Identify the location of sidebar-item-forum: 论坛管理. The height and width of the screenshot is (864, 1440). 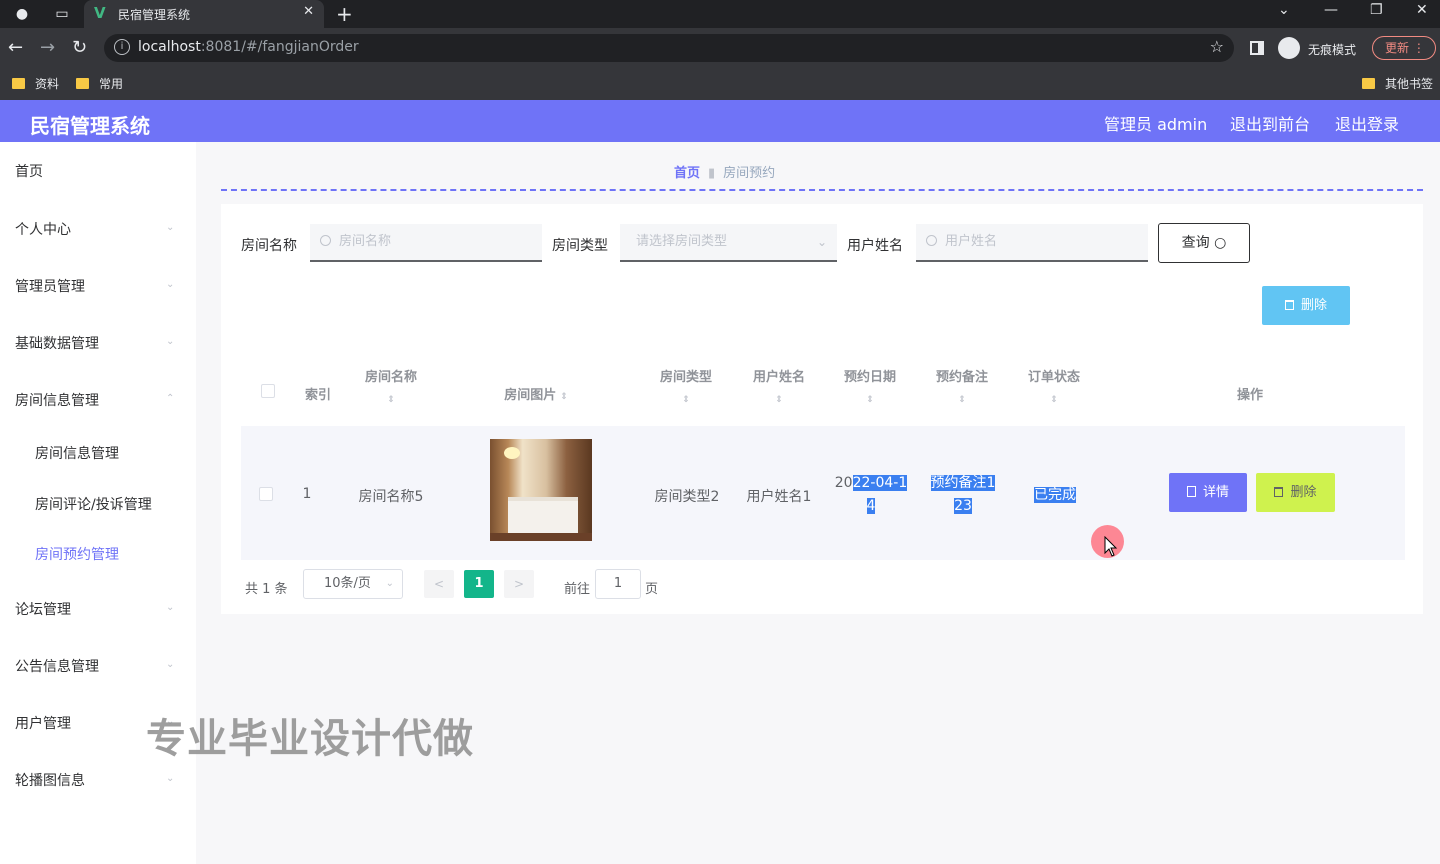
(43, 609).